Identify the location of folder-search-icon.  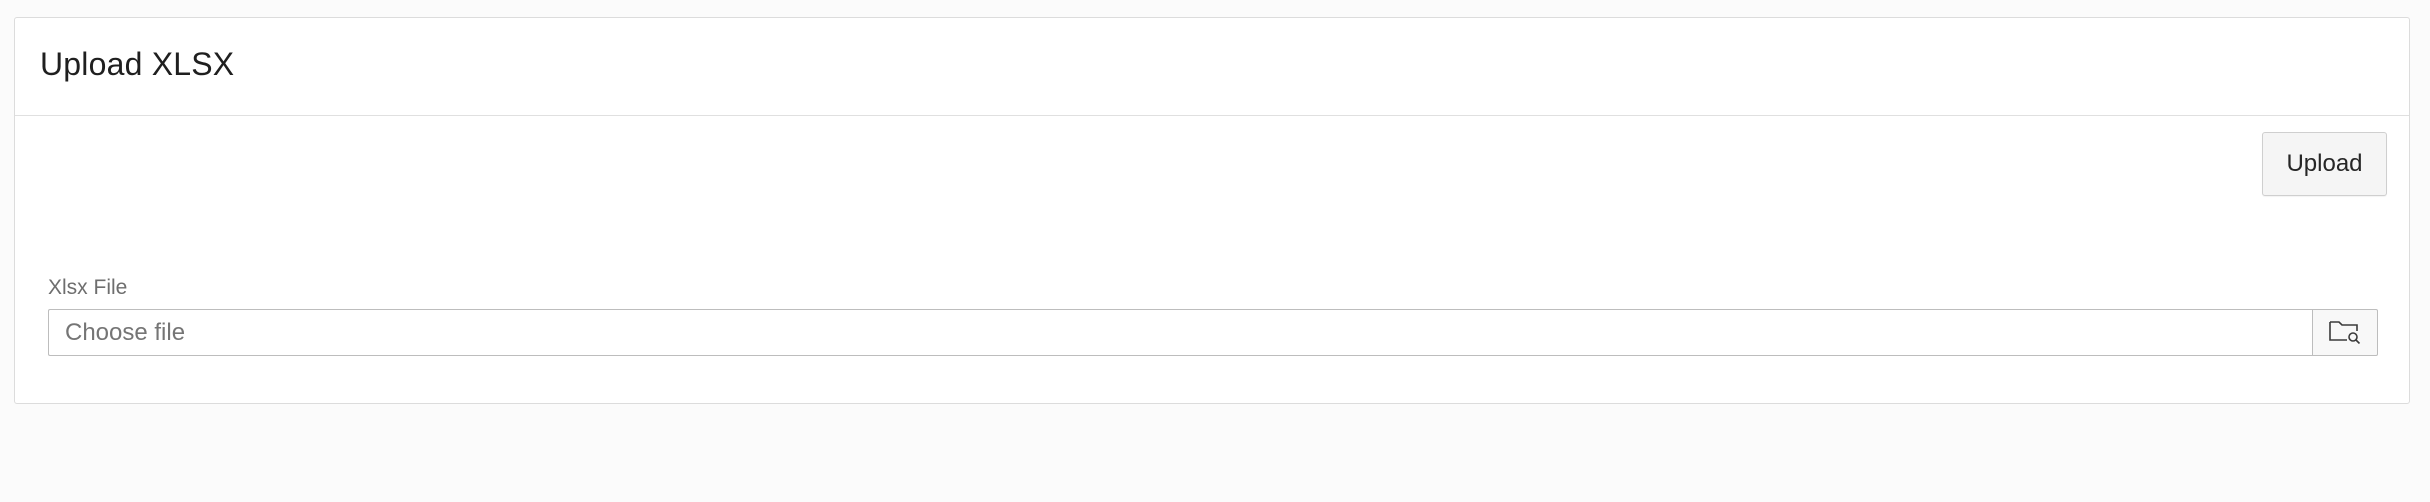
(2345, 332).